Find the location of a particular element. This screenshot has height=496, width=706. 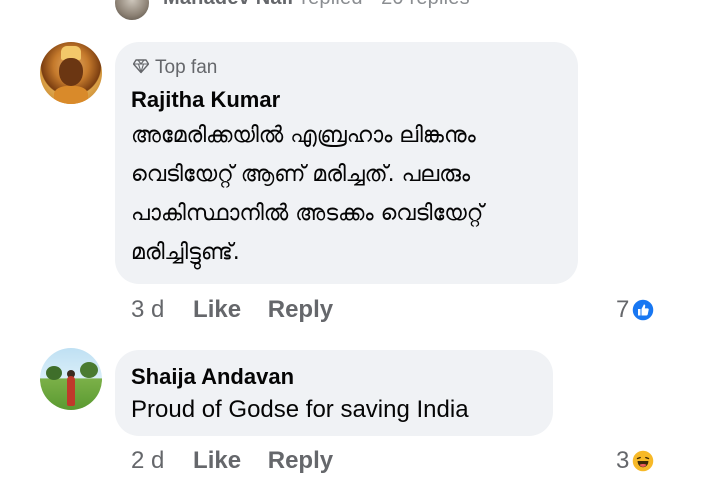

comment-text: Proud of Godse for saving India is located at coordinates (300, 409).